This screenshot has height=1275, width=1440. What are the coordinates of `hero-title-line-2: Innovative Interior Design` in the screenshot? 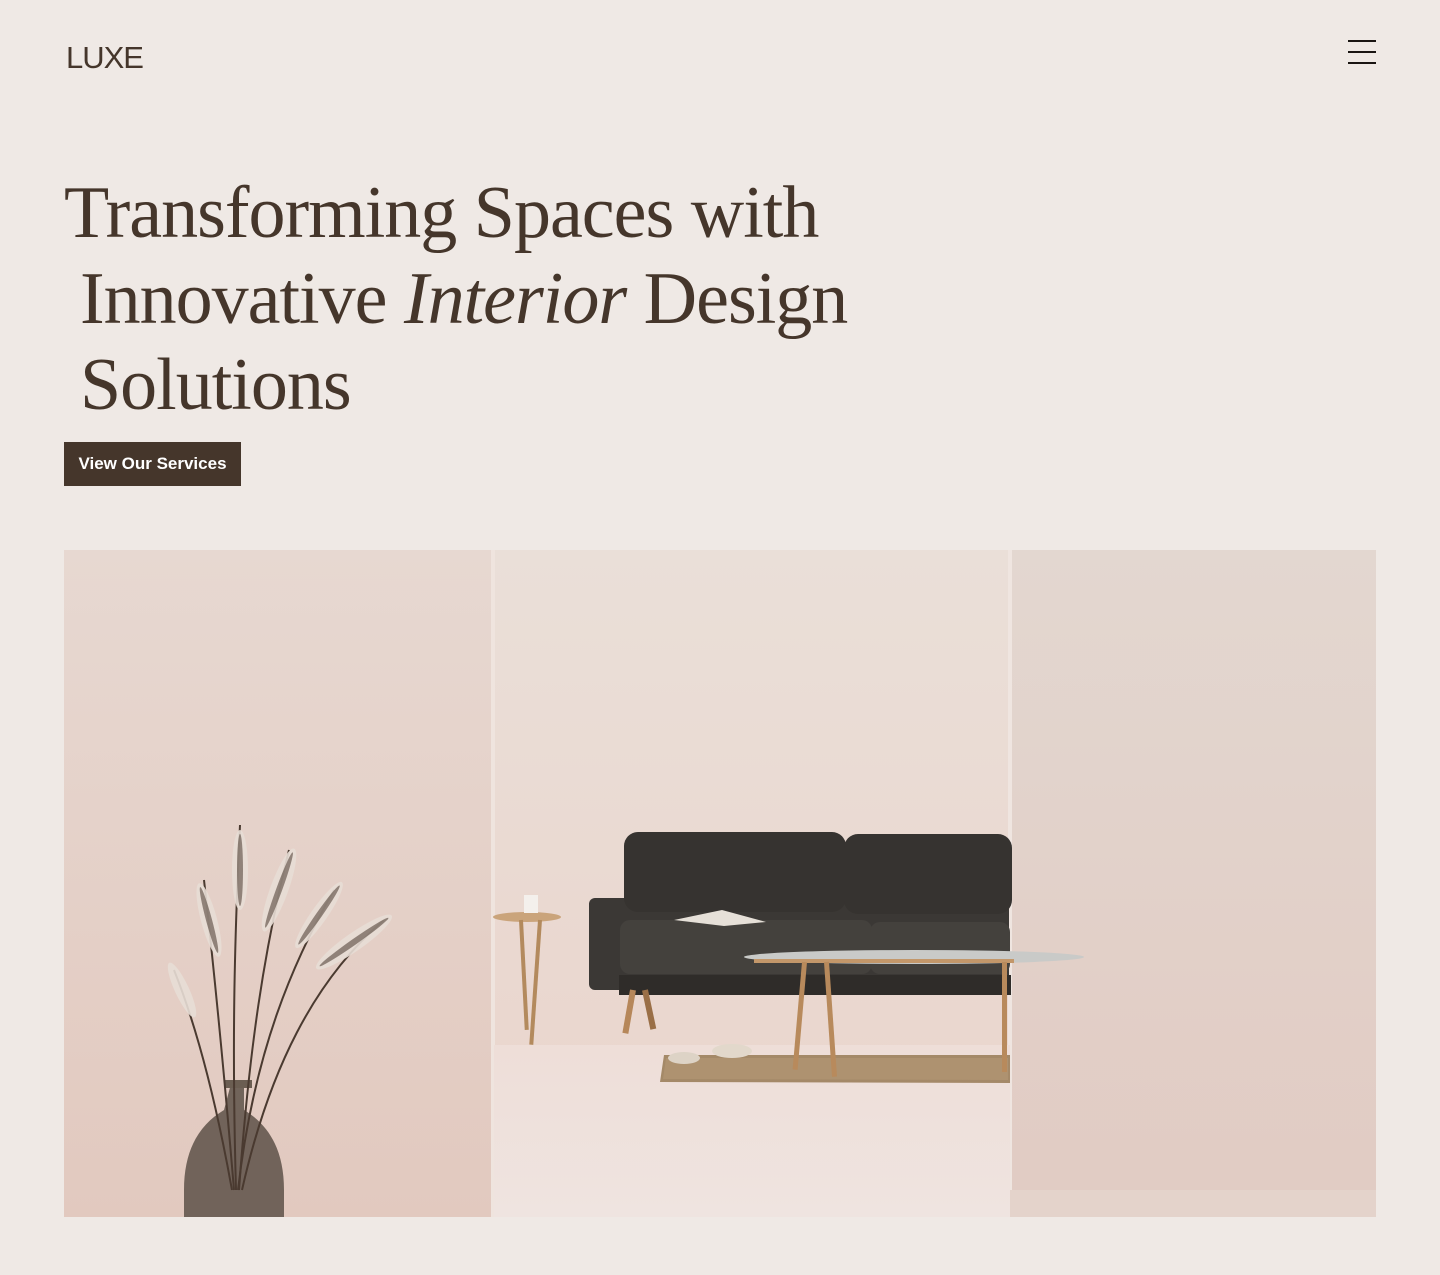 It's located at (514, 299).